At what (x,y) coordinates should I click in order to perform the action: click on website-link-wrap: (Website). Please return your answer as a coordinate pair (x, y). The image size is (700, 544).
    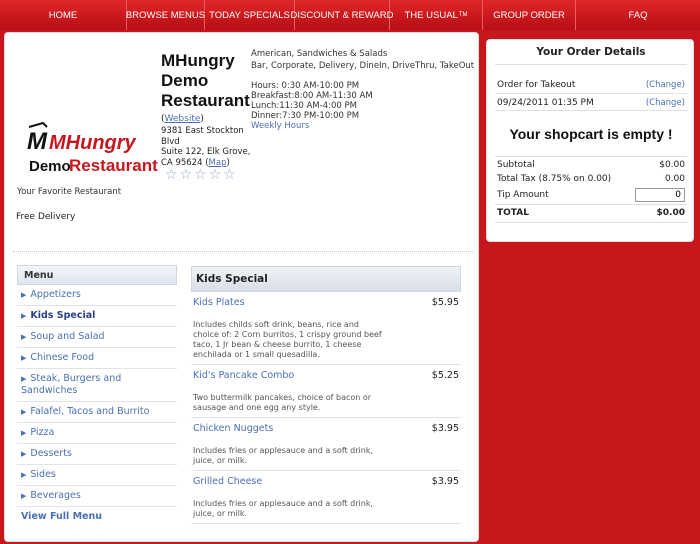
    Looking at the image, I should click on (182, 119).